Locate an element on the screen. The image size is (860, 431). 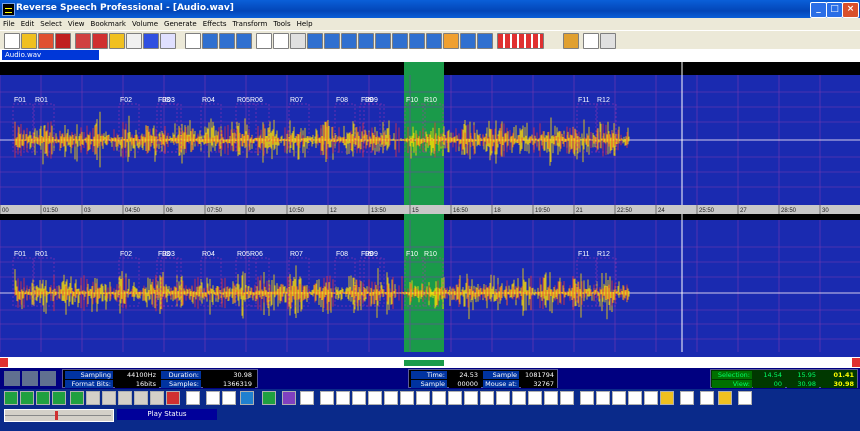
play-to-end-icon is located at coordinates (93, 398).